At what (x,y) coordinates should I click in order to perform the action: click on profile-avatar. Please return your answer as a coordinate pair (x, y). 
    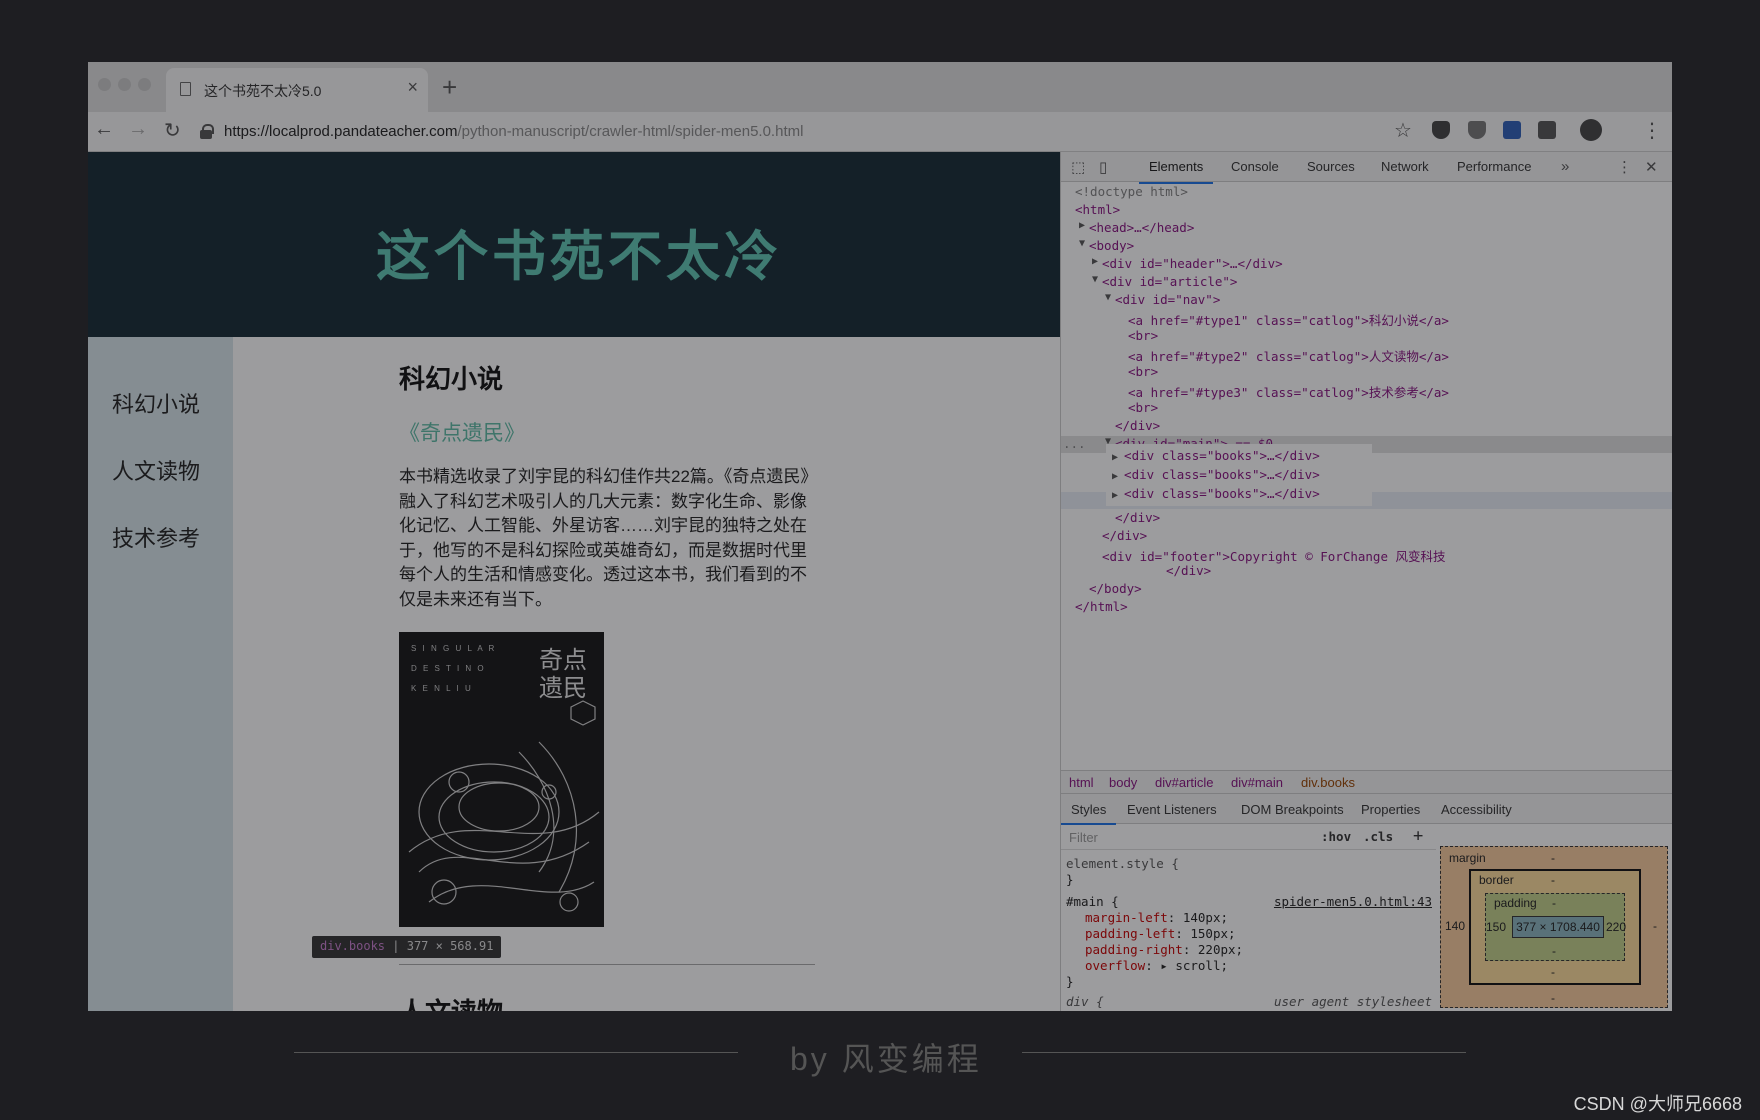
    Looking at the image, I should click on (1591, 130).